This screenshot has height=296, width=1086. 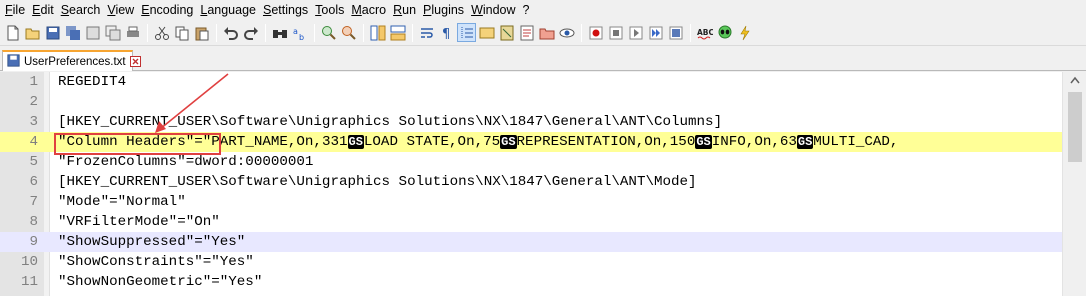 What do you see at coordinates (83, 10) in the screenshot?
I see `menu-search: Search` at bounding box center [83, 10].